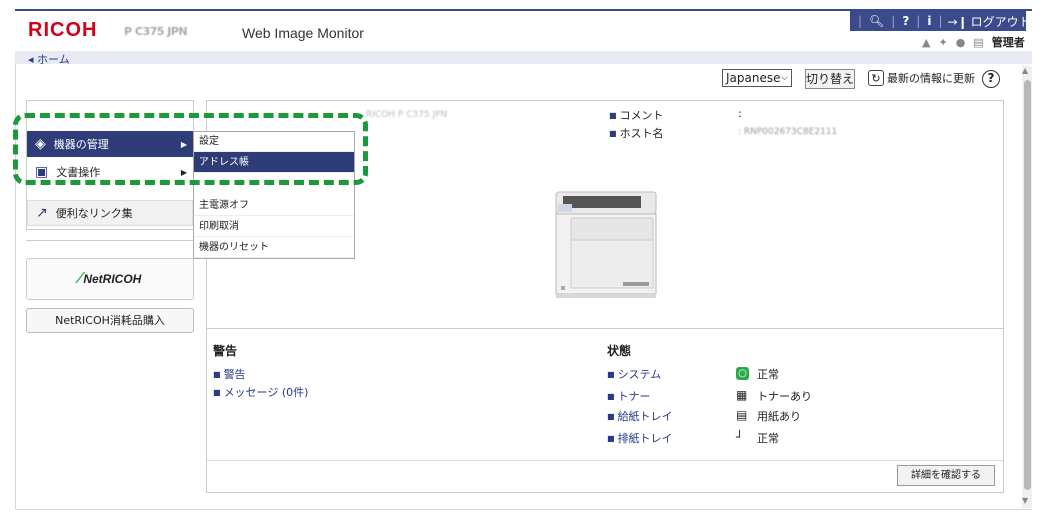 The image size is (1045, 517). What do you see at coordinates (876, 21) in the screenshot?
I see `search-icon: 🔍︎` at bounding box center [876, 21].